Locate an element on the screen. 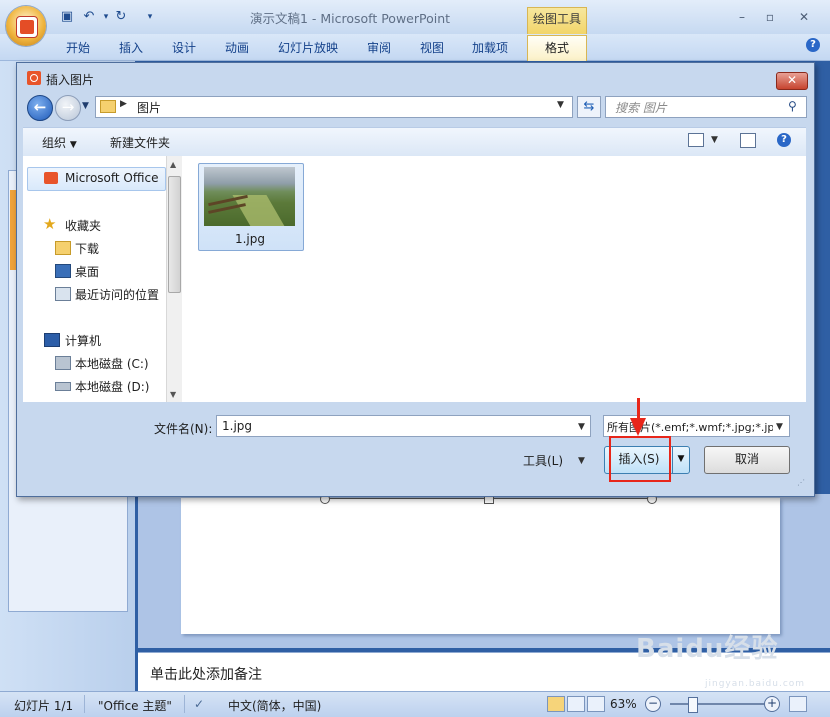  annotation-arrow-head is located at coordinates (638, 427).